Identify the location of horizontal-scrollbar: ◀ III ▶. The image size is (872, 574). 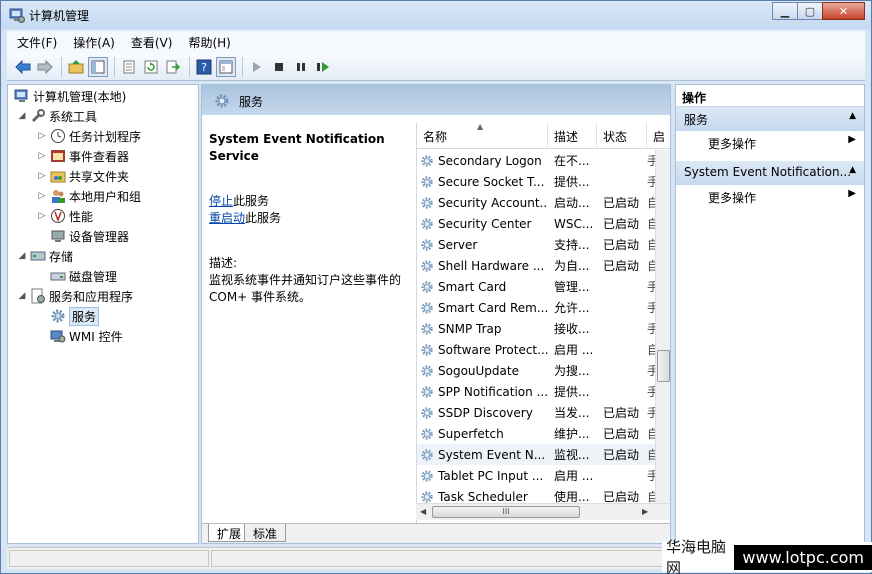
(543, 511).